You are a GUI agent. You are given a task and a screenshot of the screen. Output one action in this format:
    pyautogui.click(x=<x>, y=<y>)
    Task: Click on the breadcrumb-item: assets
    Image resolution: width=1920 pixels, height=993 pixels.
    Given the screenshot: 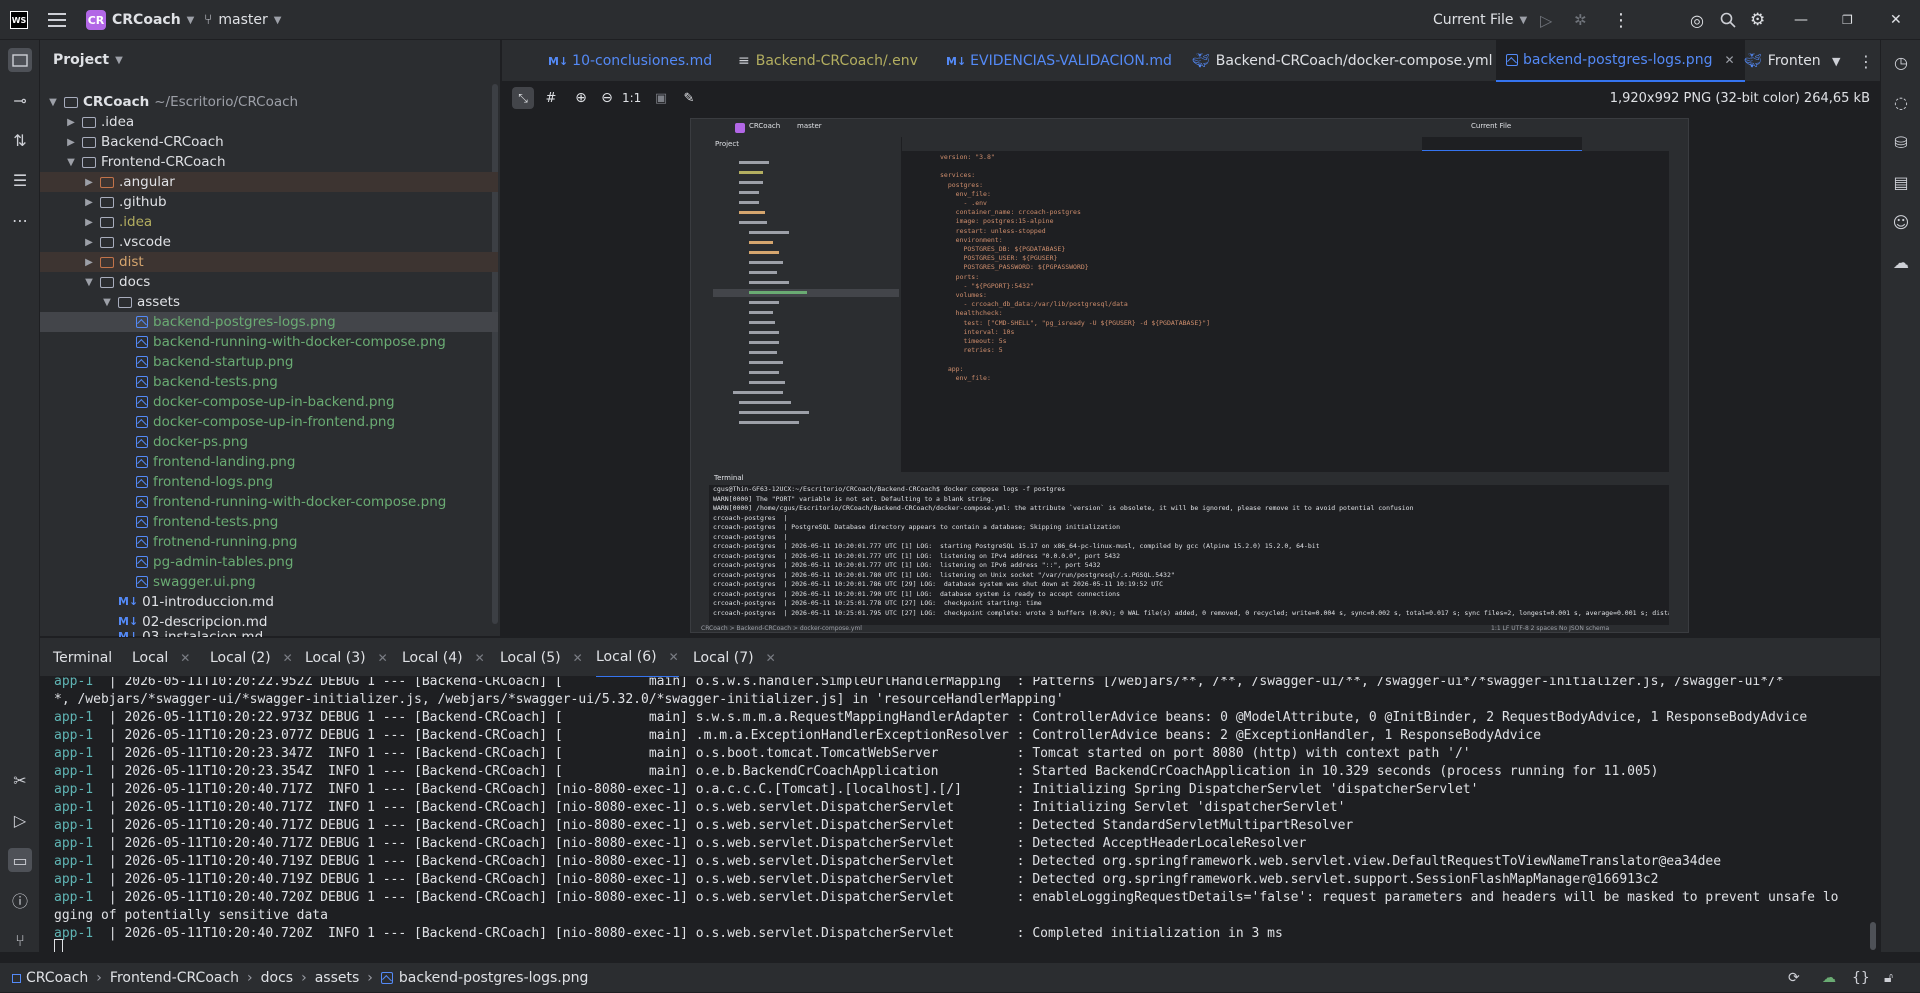 What is the action you would take?
    pyautogui.click(x=337, y=978)
    